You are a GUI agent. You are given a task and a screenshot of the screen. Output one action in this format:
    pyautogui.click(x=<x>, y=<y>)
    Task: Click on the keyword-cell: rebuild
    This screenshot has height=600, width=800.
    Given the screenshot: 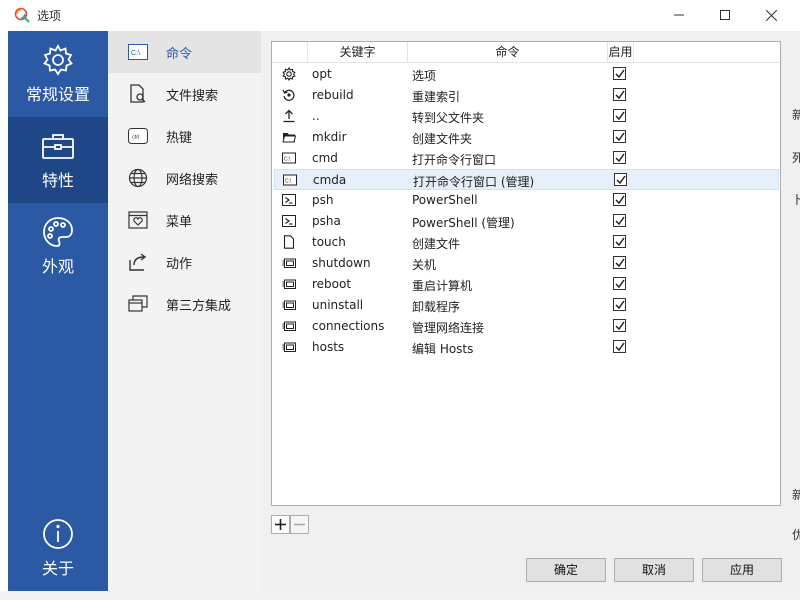 What is the action you would take?
    pyautogui.click(x=333, y=95)
    